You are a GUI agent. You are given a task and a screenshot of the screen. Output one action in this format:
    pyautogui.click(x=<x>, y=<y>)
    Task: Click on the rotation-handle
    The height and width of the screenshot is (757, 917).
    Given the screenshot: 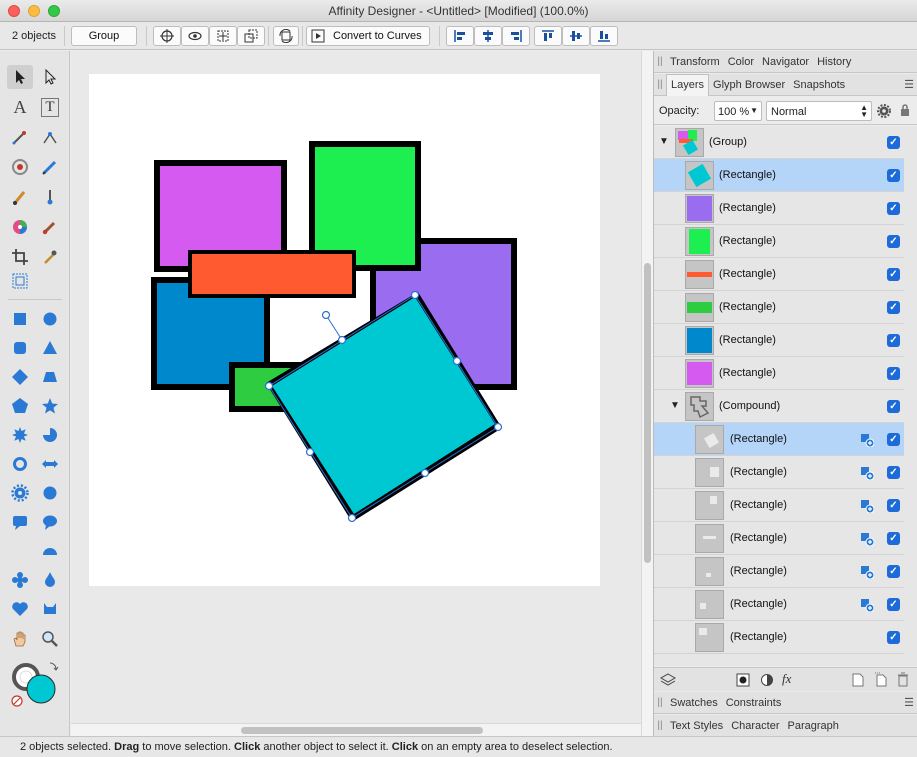 What is the action you would take?
    pyautogui.click(x=326, y=315)
    